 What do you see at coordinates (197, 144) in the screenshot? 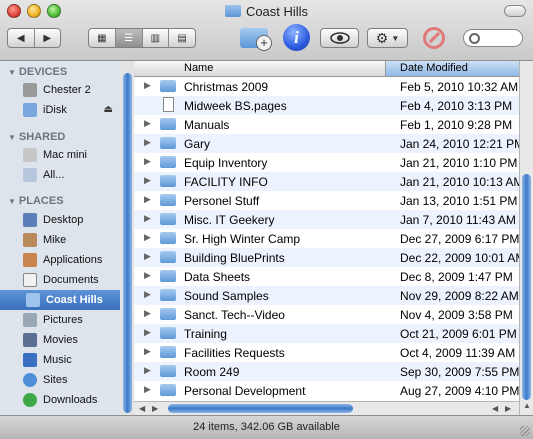
I see `file-name: Gary` at bounding box center [197, 144].